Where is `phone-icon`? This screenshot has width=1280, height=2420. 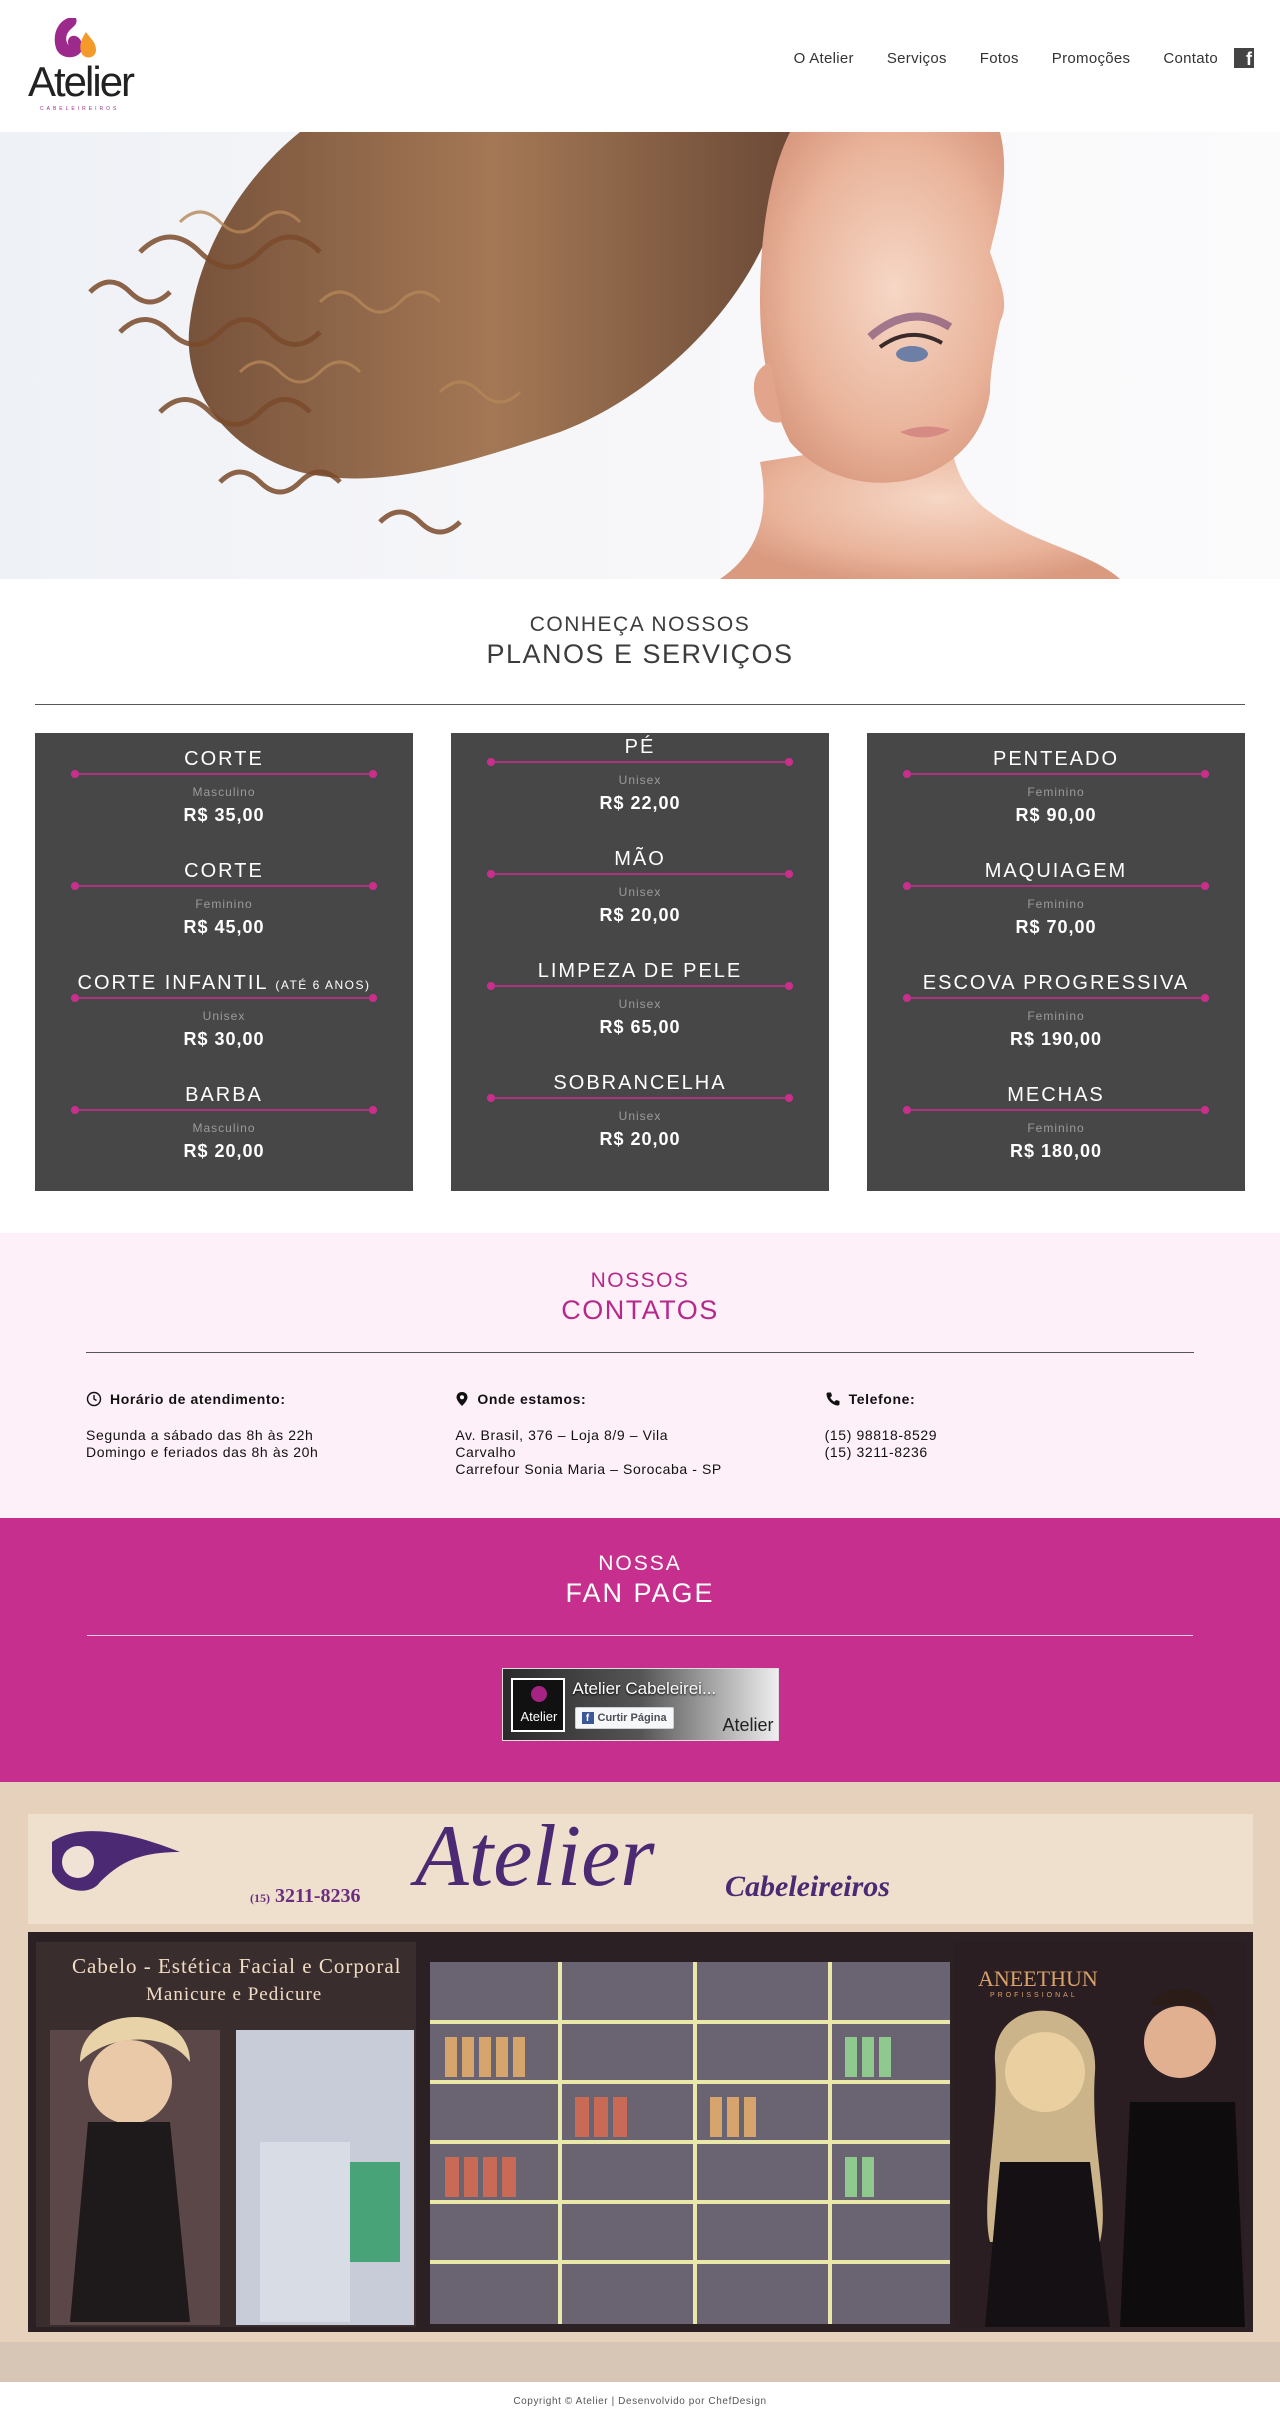 phone-icon is located at coordinates (833, 1399).